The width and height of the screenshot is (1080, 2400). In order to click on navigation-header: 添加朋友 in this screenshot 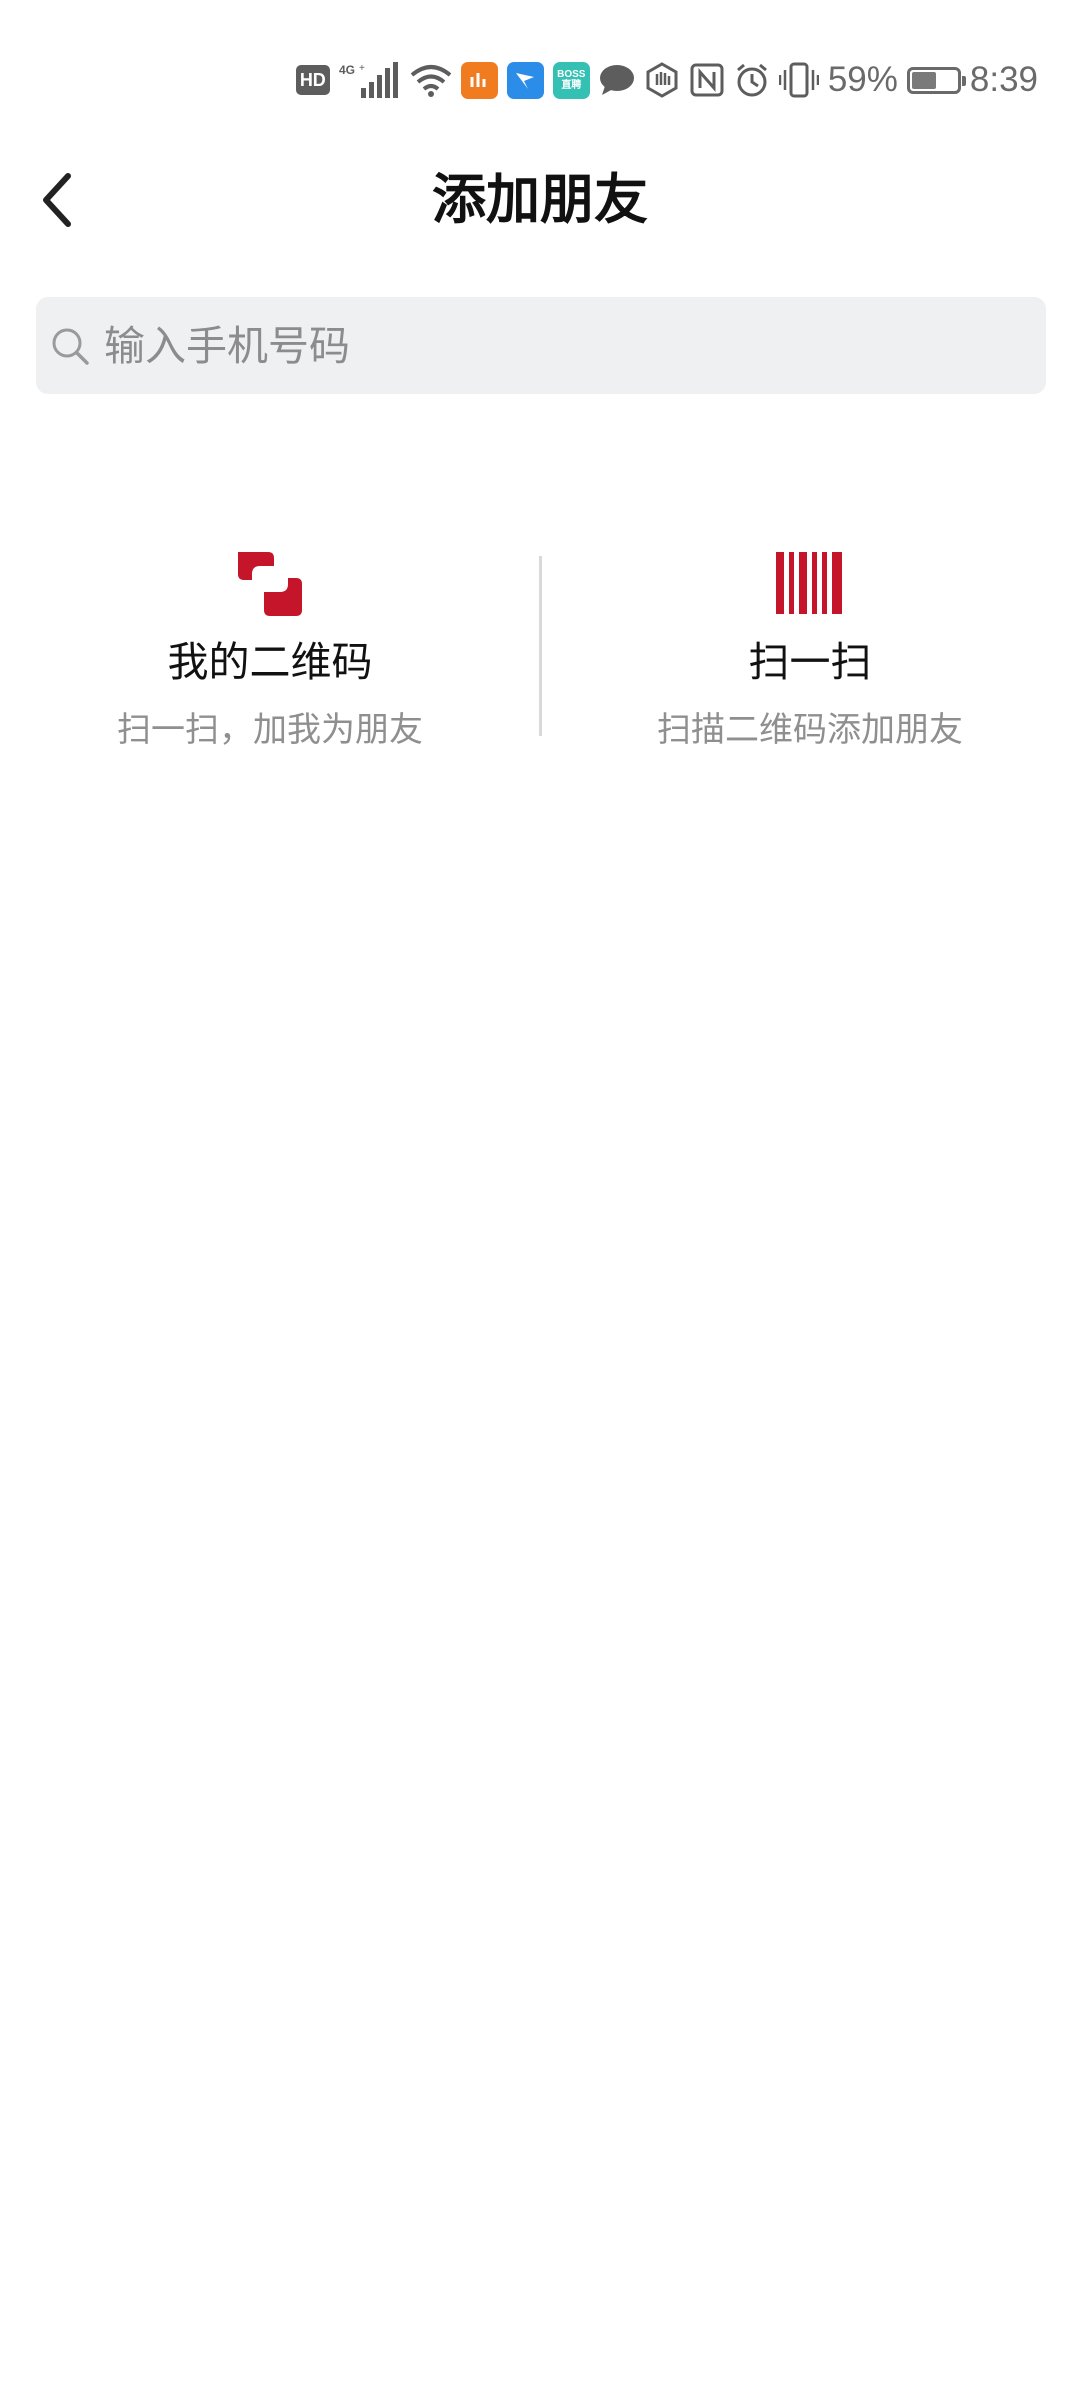, I will do `click(540, 200)`.